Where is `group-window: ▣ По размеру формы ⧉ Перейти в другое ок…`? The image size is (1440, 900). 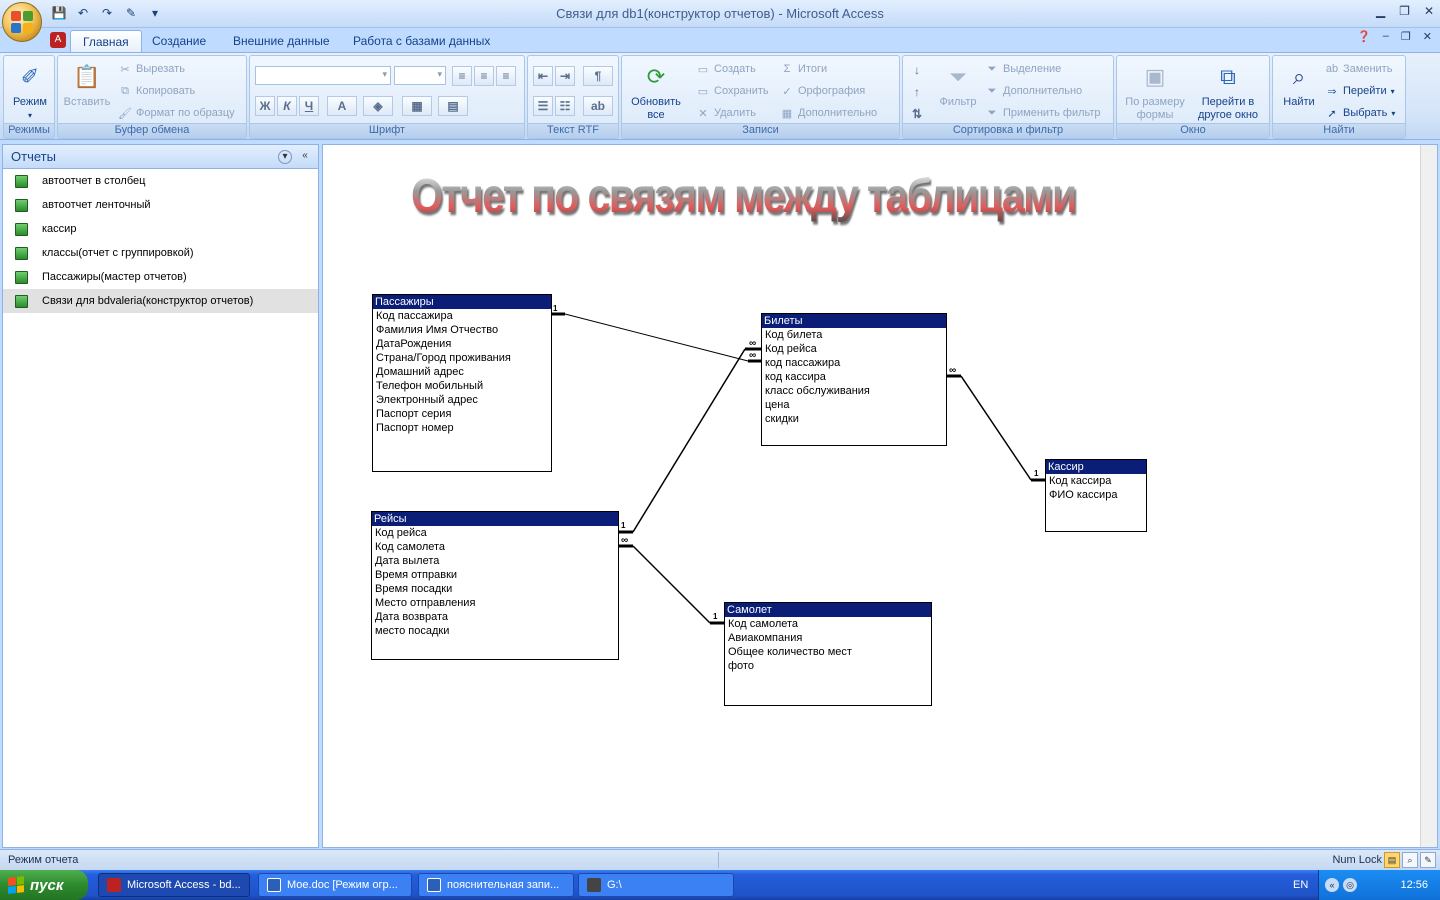
group-window: ▣ По размеру формы ⧉ Перейти в другое ок… is located at coordinates (1193, 97).